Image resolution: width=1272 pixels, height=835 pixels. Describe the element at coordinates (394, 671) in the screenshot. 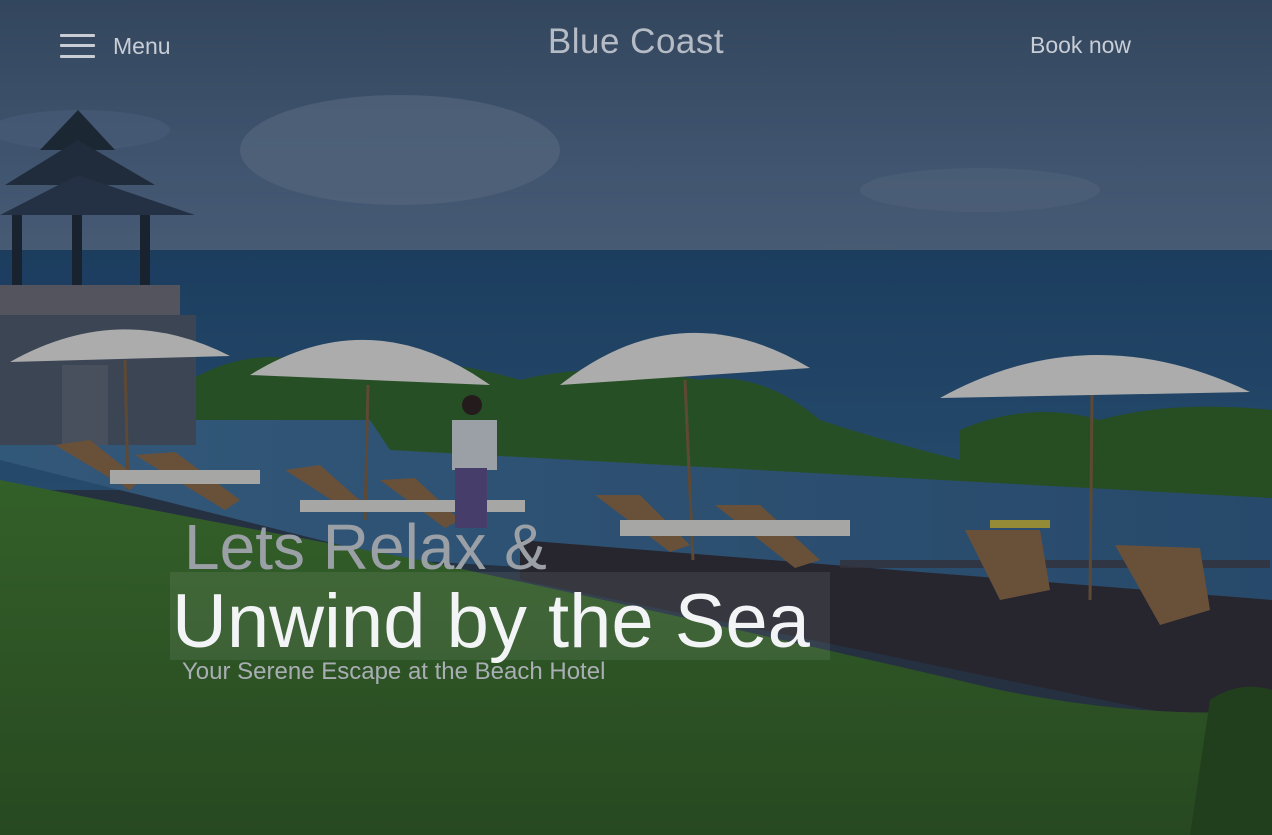

I see `hero-subtitle: Your Serene Escape at the Beach Hotel` at that location.